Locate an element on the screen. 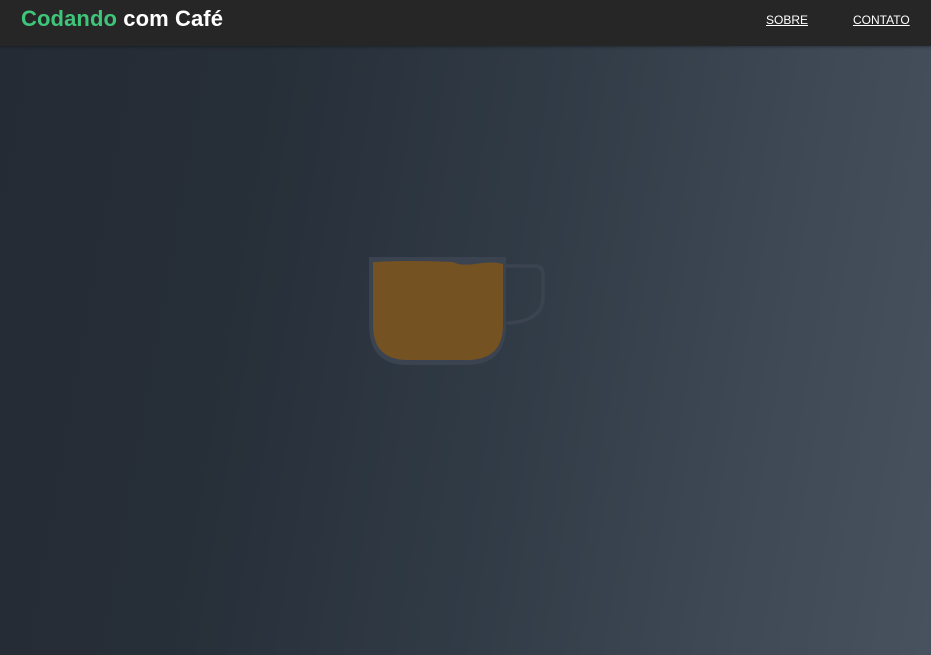 The width and height of the screenshot is (931, 655). coffee-cup-icon is located at coordinates (457, 311).